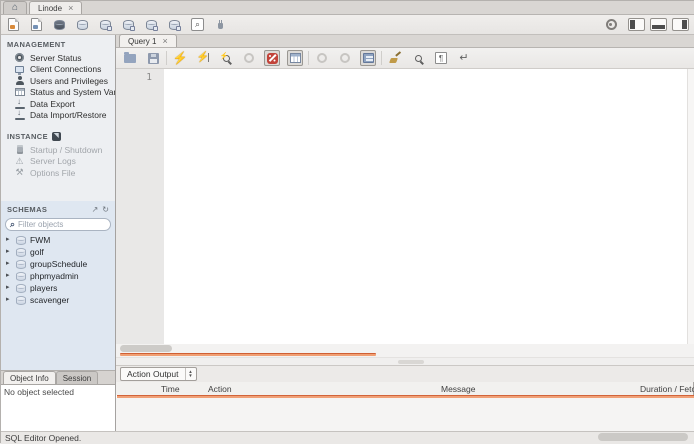 The image size is (694, 444). What do you see at coordinates (611, 24) in the screenshot?
I see `activity-indicator-icon` at bounding box center [611, 24].